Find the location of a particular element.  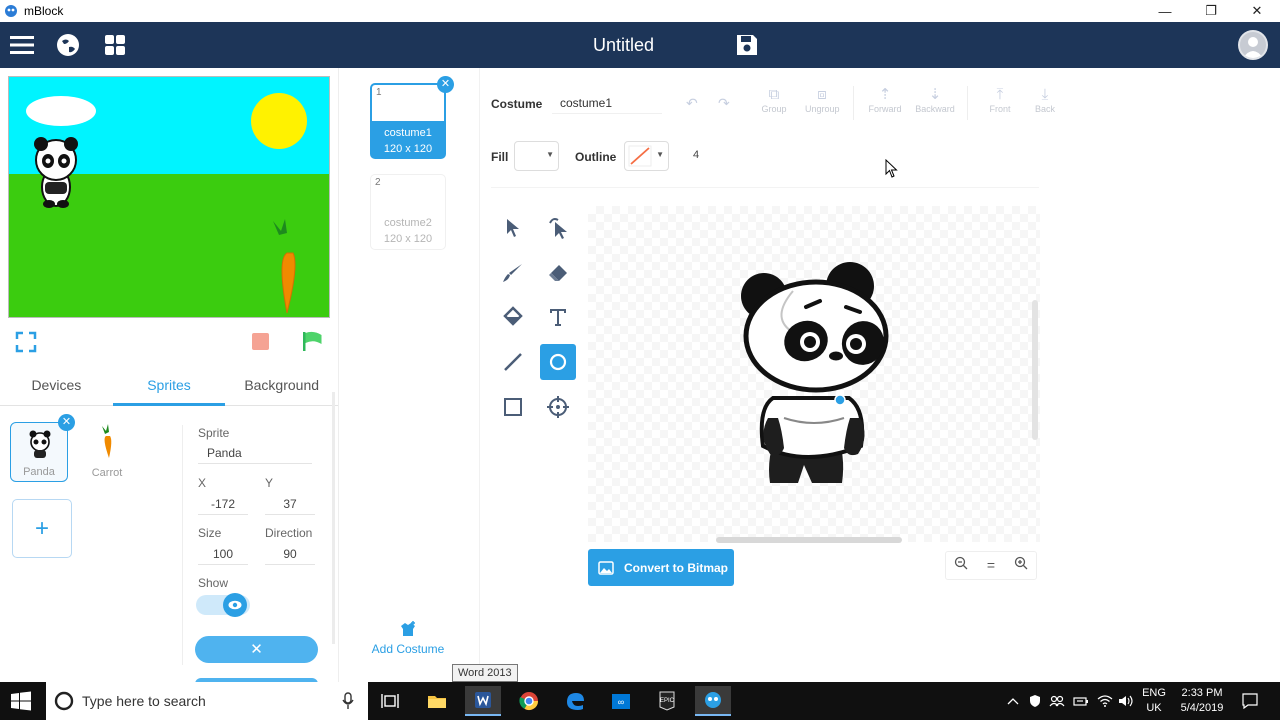

backward-button: ⇣ Backward is located at coordinates (935, 100).